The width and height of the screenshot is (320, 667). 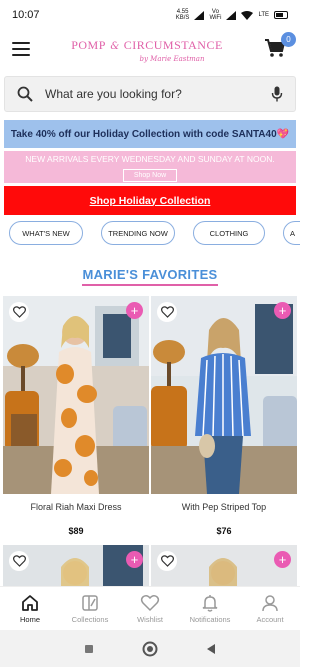 I want to click on shop-holiday-link: Shop Holiday Collection, so click(x=150, y=201).